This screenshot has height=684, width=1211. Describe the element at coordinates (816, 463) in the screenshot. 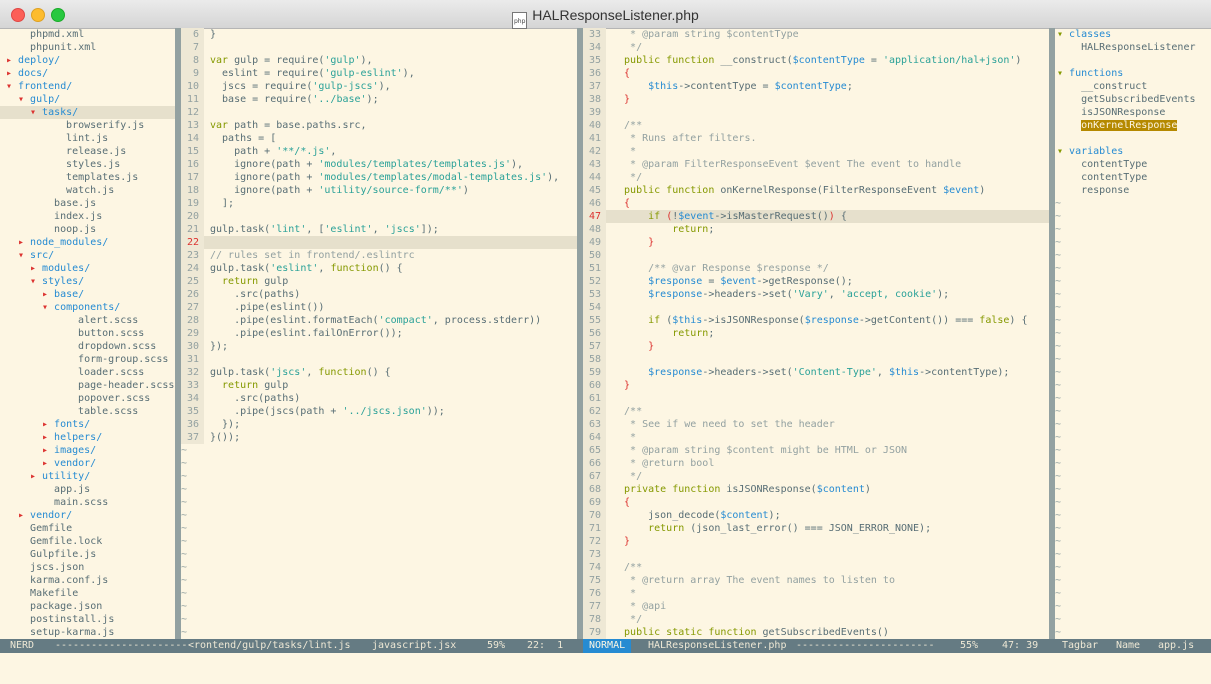

I see `code-line: 66 * @return bool` at that location.